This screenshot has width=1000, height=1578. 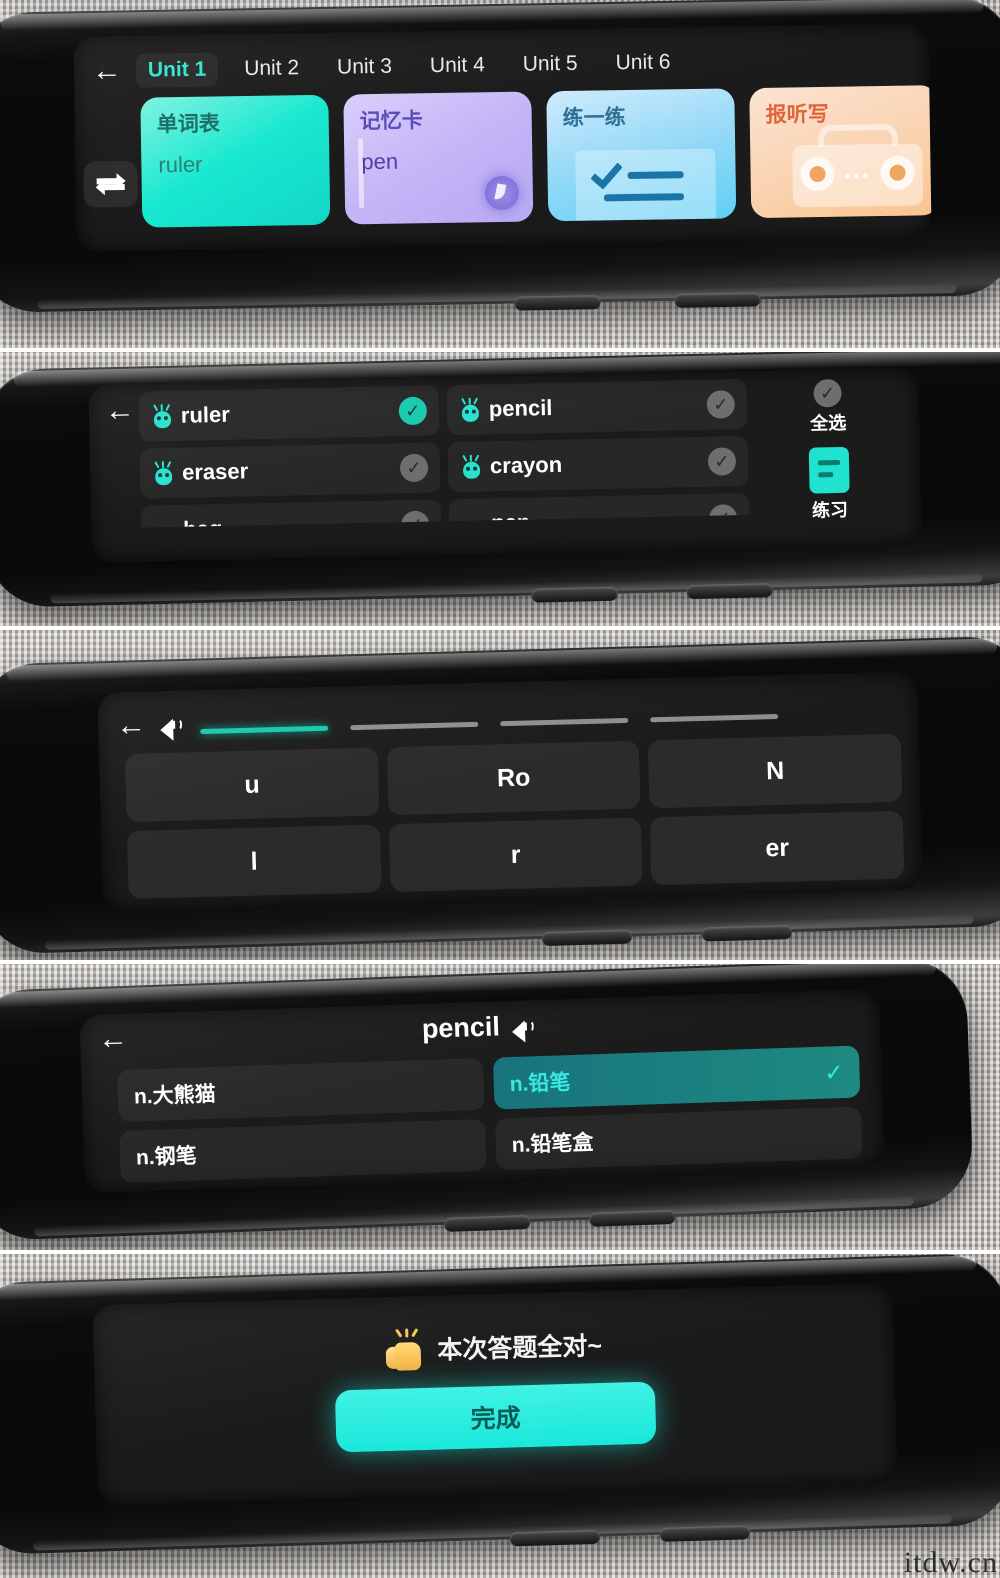 What do you see at coordinates (550, 64) in the screenshot?
I see `tab-unit-5: Unit 5` at bounding box center [550, 64].